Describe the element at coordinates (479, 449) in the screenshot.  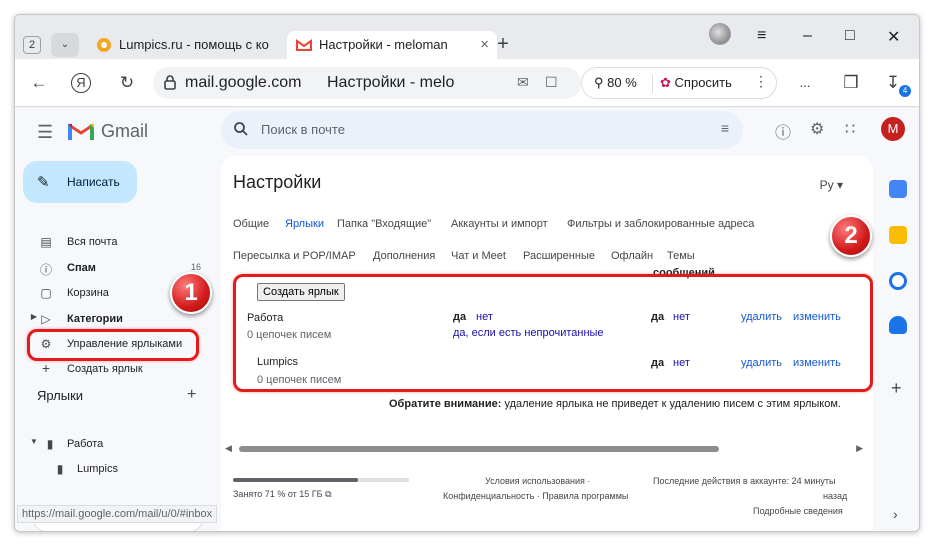
I see `scrollbar-thumb` at that location.